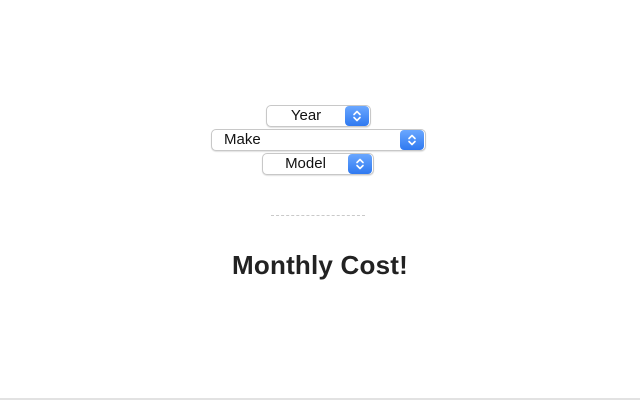  I want to click on model-select: Model, so click(318, 164).